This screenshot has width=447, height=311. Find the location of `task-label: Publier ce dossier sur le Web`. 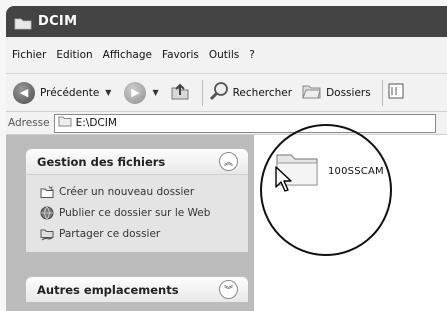

task-label: Publier ce dossier sur le Web is located at coordinates (135, 212).